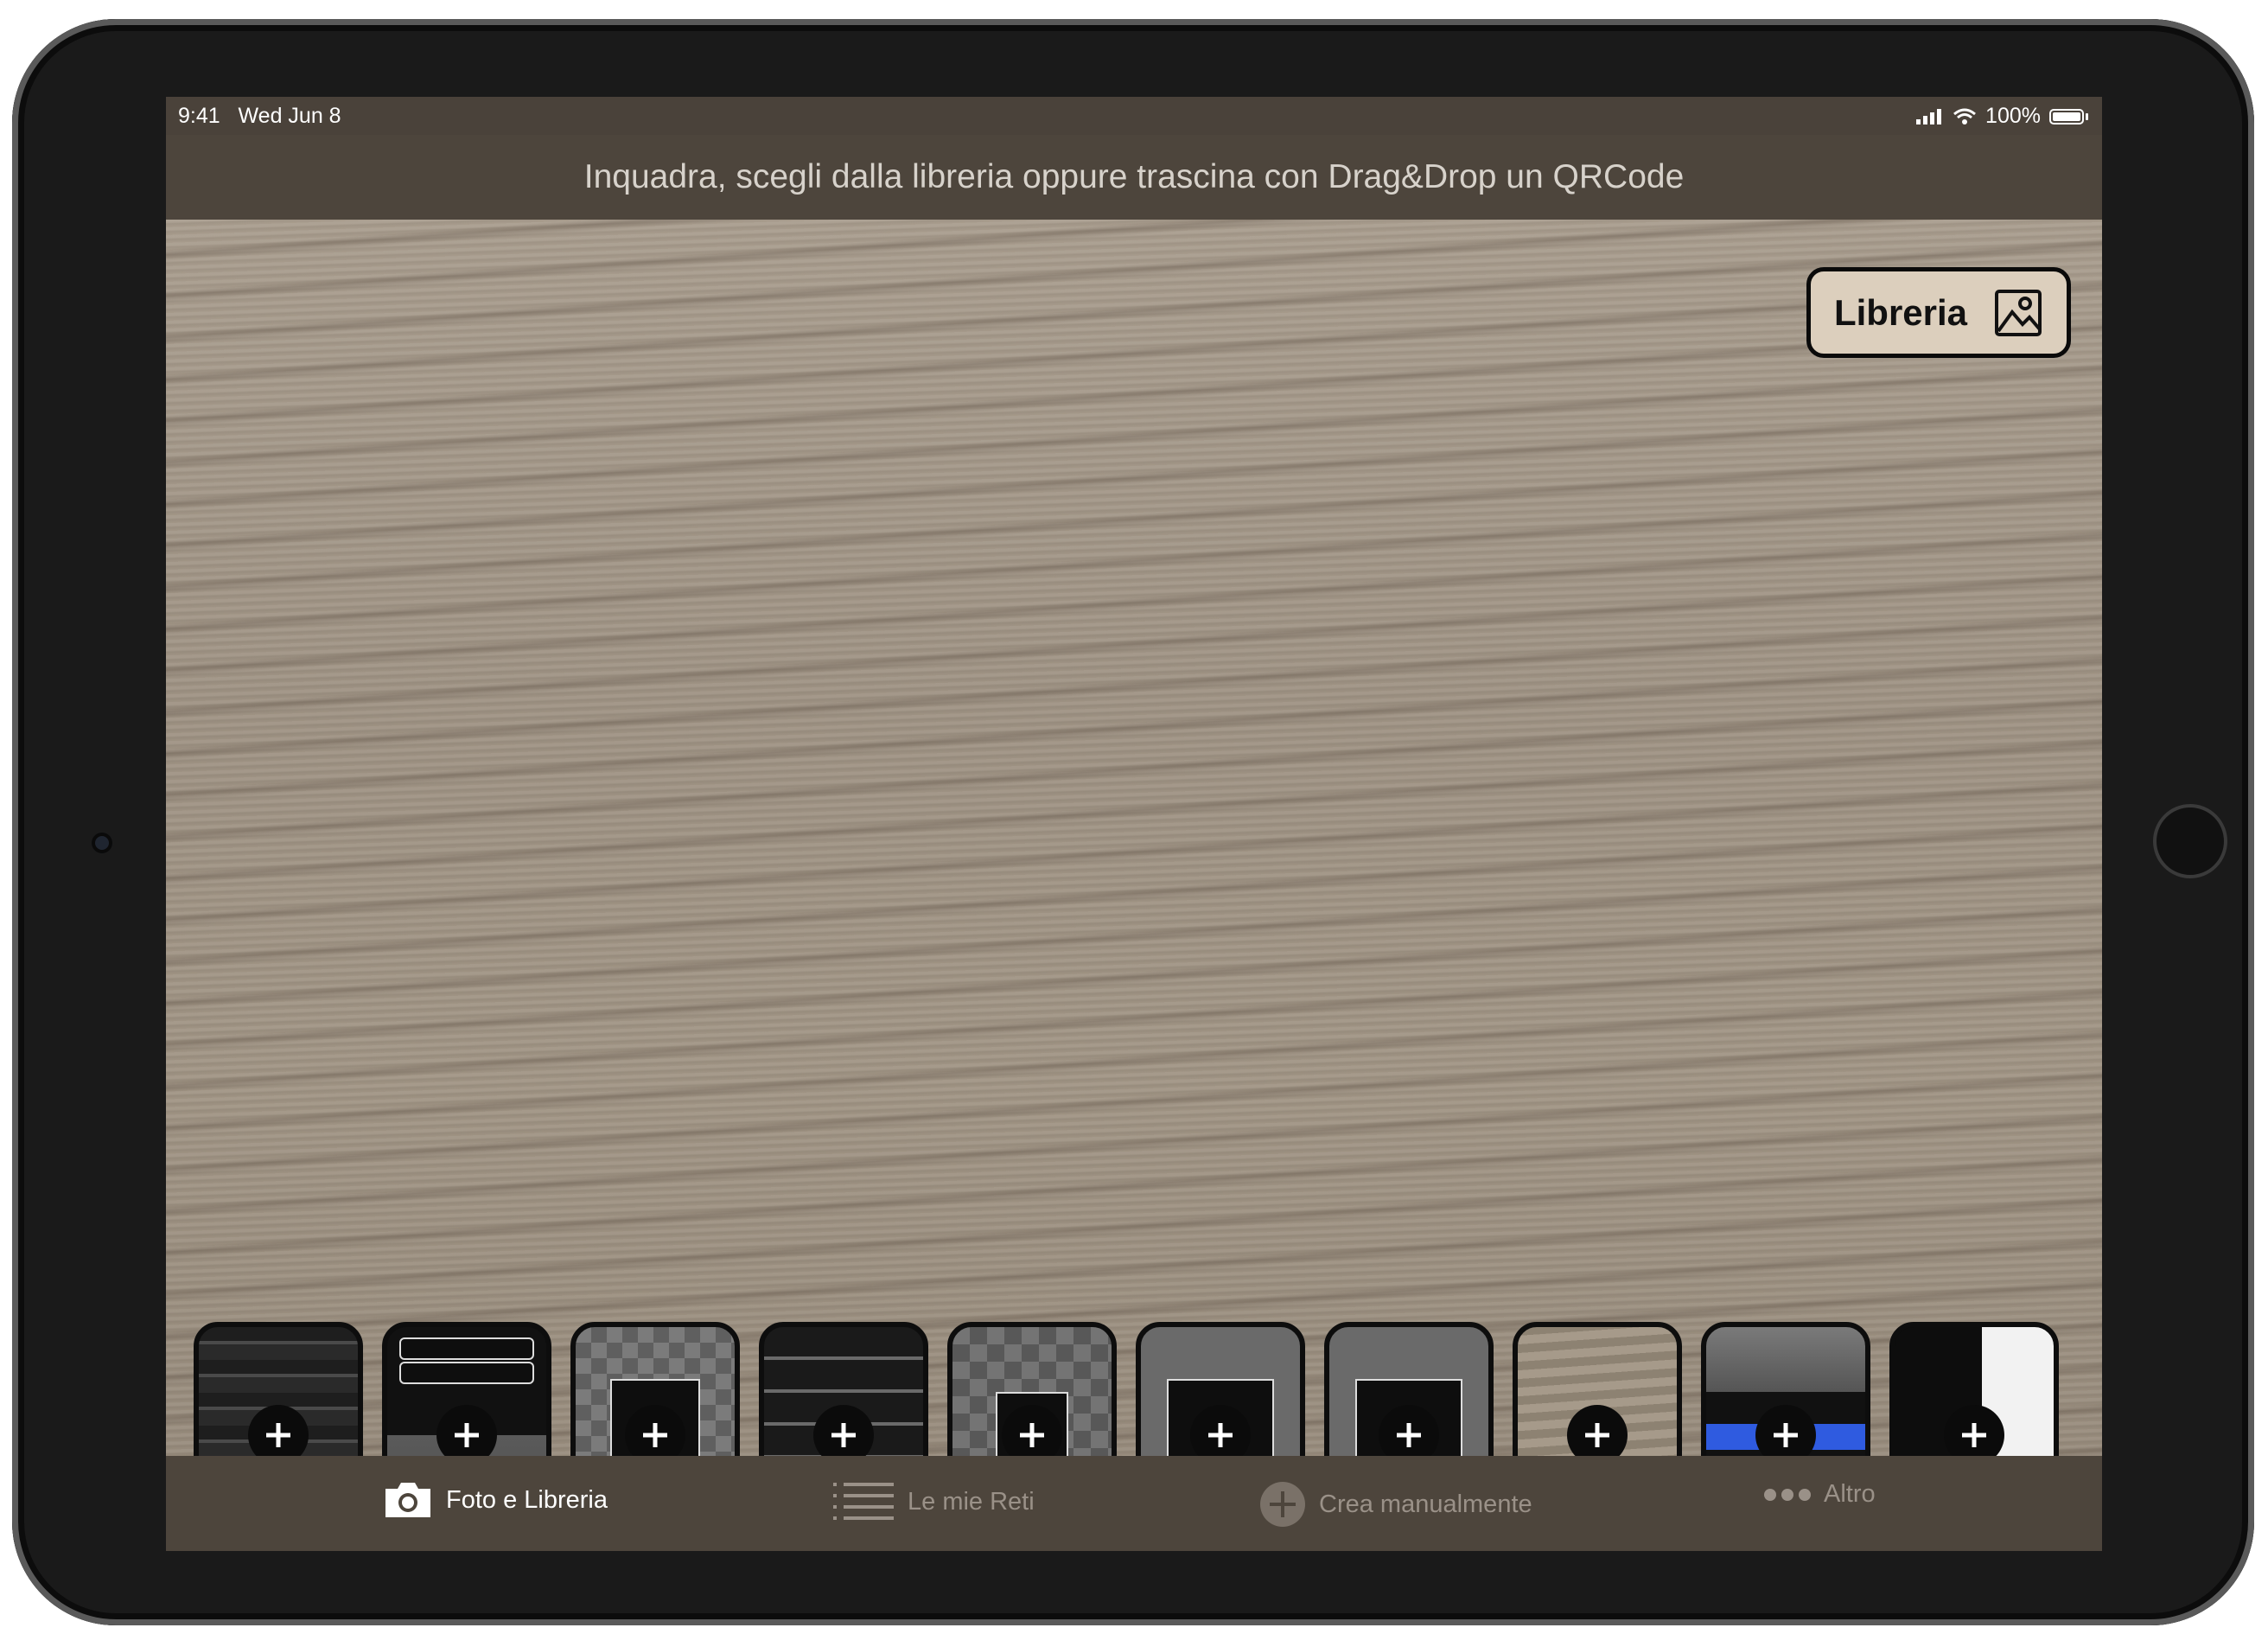 Image resolution: width=2268 pixels, height=1634 pixels. Describe the element at coordinates (972, 1501) in the screenshot. I see `tab-label: Le mie Reti` at that location.